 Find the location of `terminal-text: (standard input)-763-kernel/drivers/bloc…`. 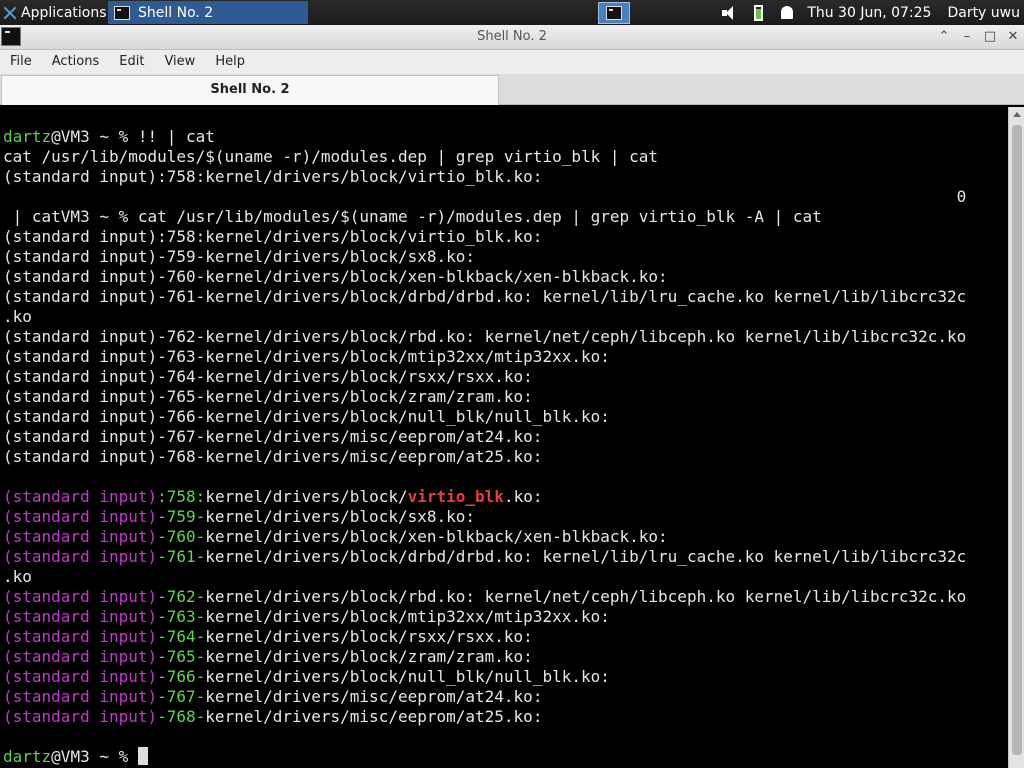

terminal-text: (standard input)-763-kernel/drivers/bloc… is located at coordinates (306, 356).